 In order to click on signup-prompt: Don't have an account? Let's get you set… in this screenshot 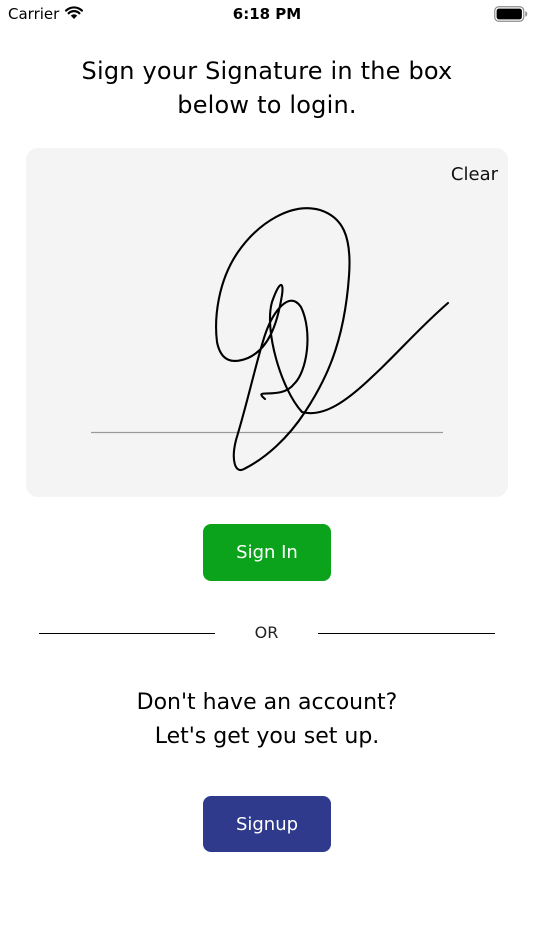, I will do `click(267, 720)`.